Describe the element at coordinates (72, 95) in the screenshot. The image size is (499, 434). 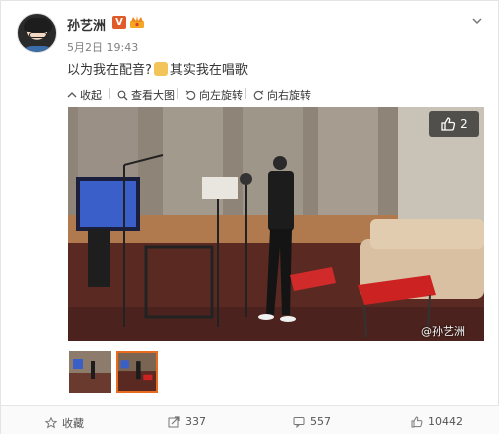
I see `collapse-icon` at that location.